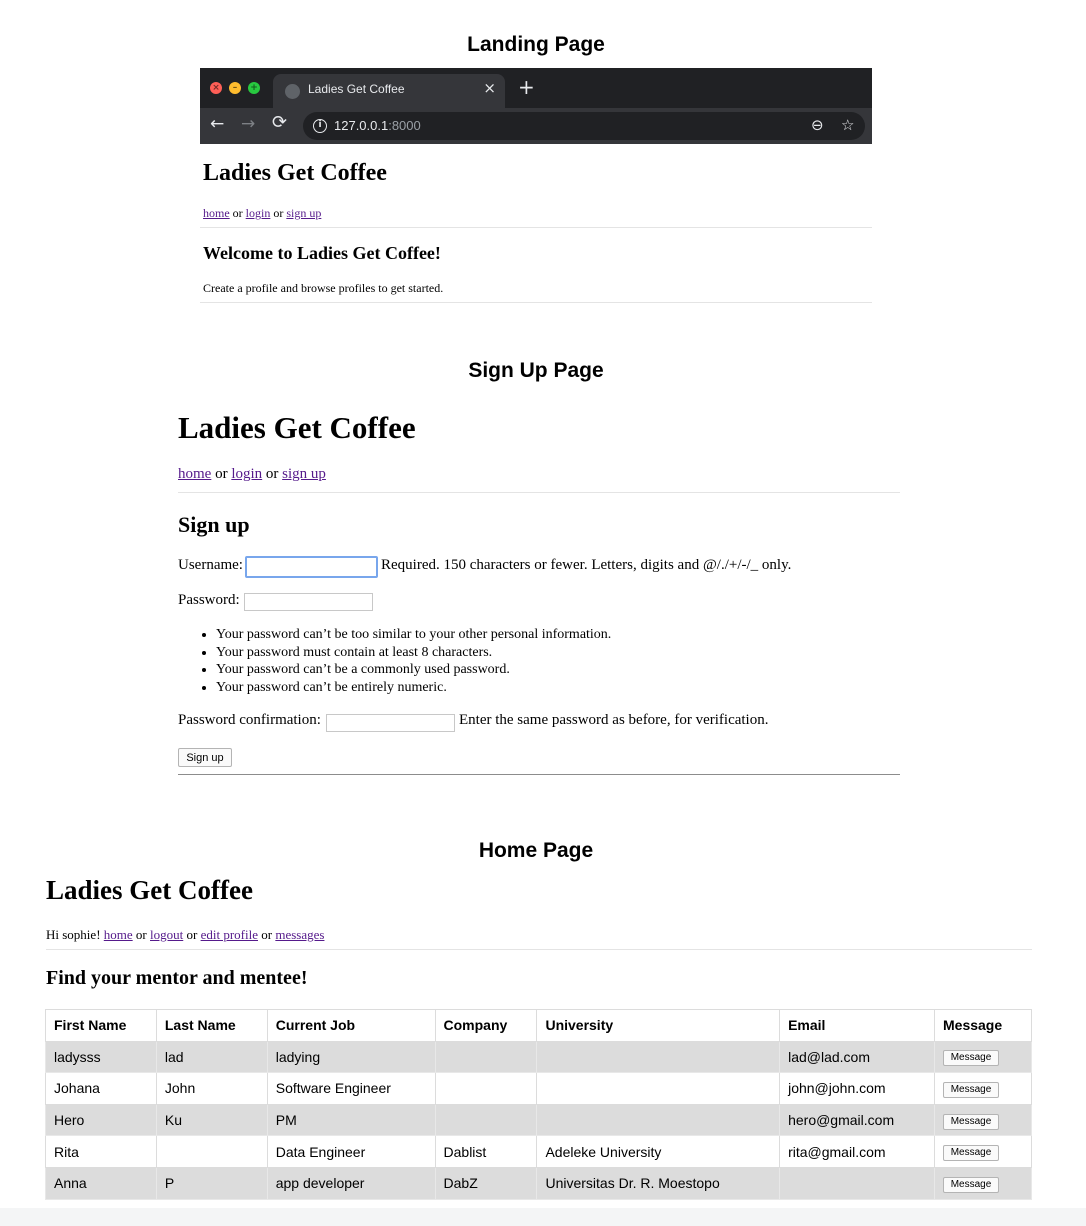  Describe the element at coordinates (211, 1057) in the screenshot. I see `table-cell: lad` at that location.